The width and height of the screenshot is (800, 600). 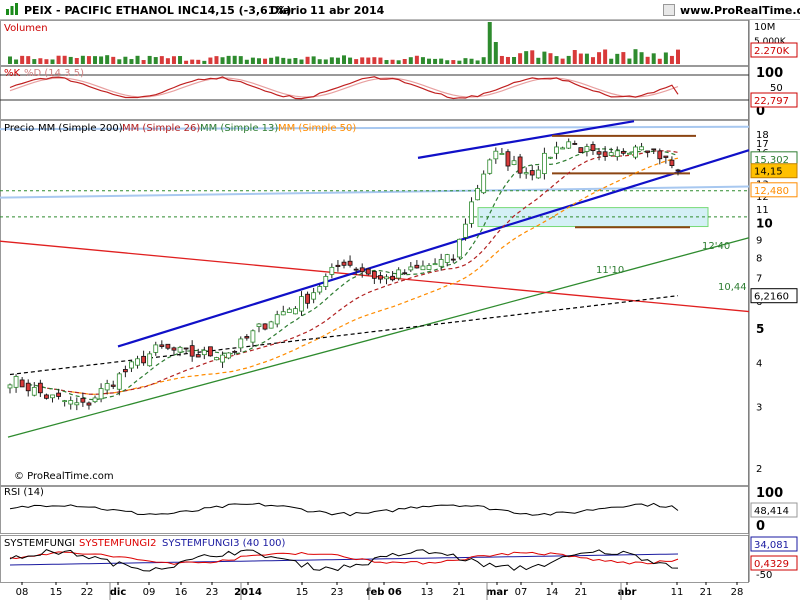 What do you see at coordinates (768, 172) in the screenshot?
I see `last-price-tag: 14,15` at bounding box center [768, 172].